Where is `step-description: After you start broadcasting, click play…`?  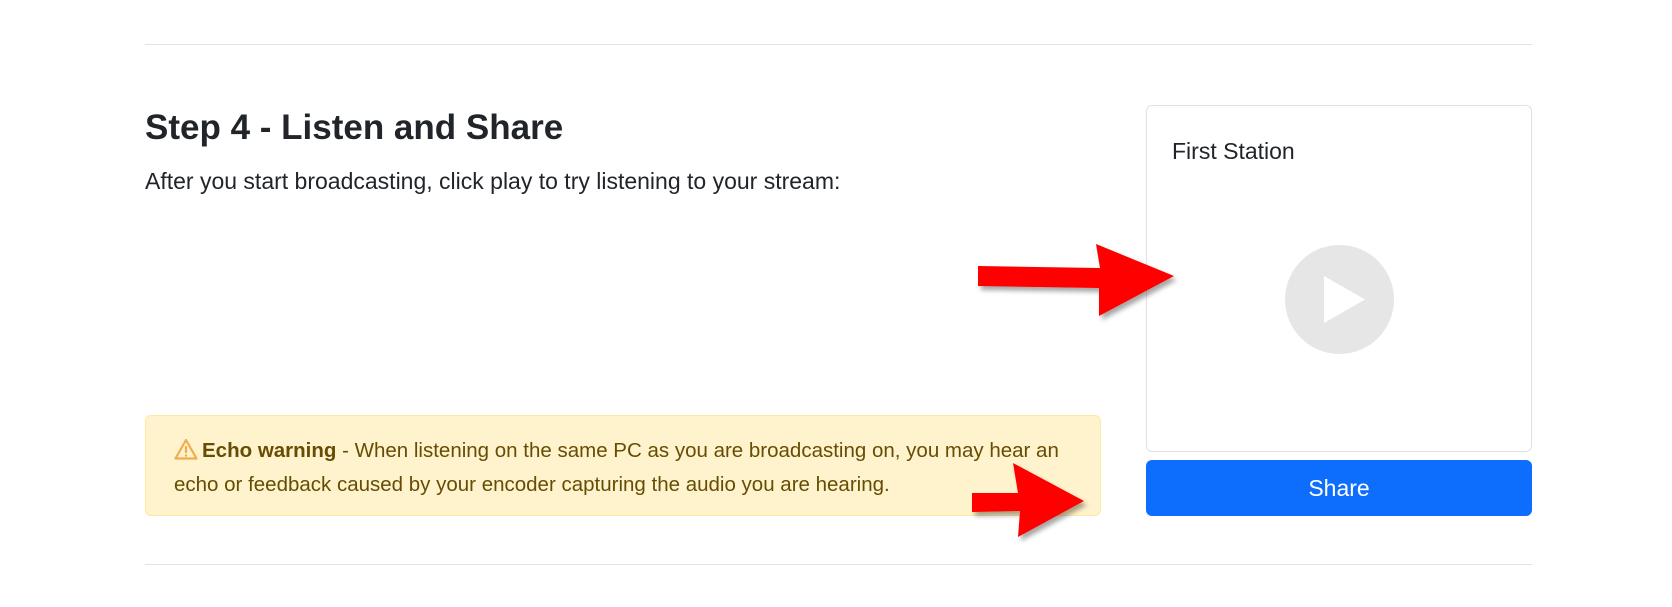
step-description: After you start broadcasting, click play… is located at coordinates (493, 181).